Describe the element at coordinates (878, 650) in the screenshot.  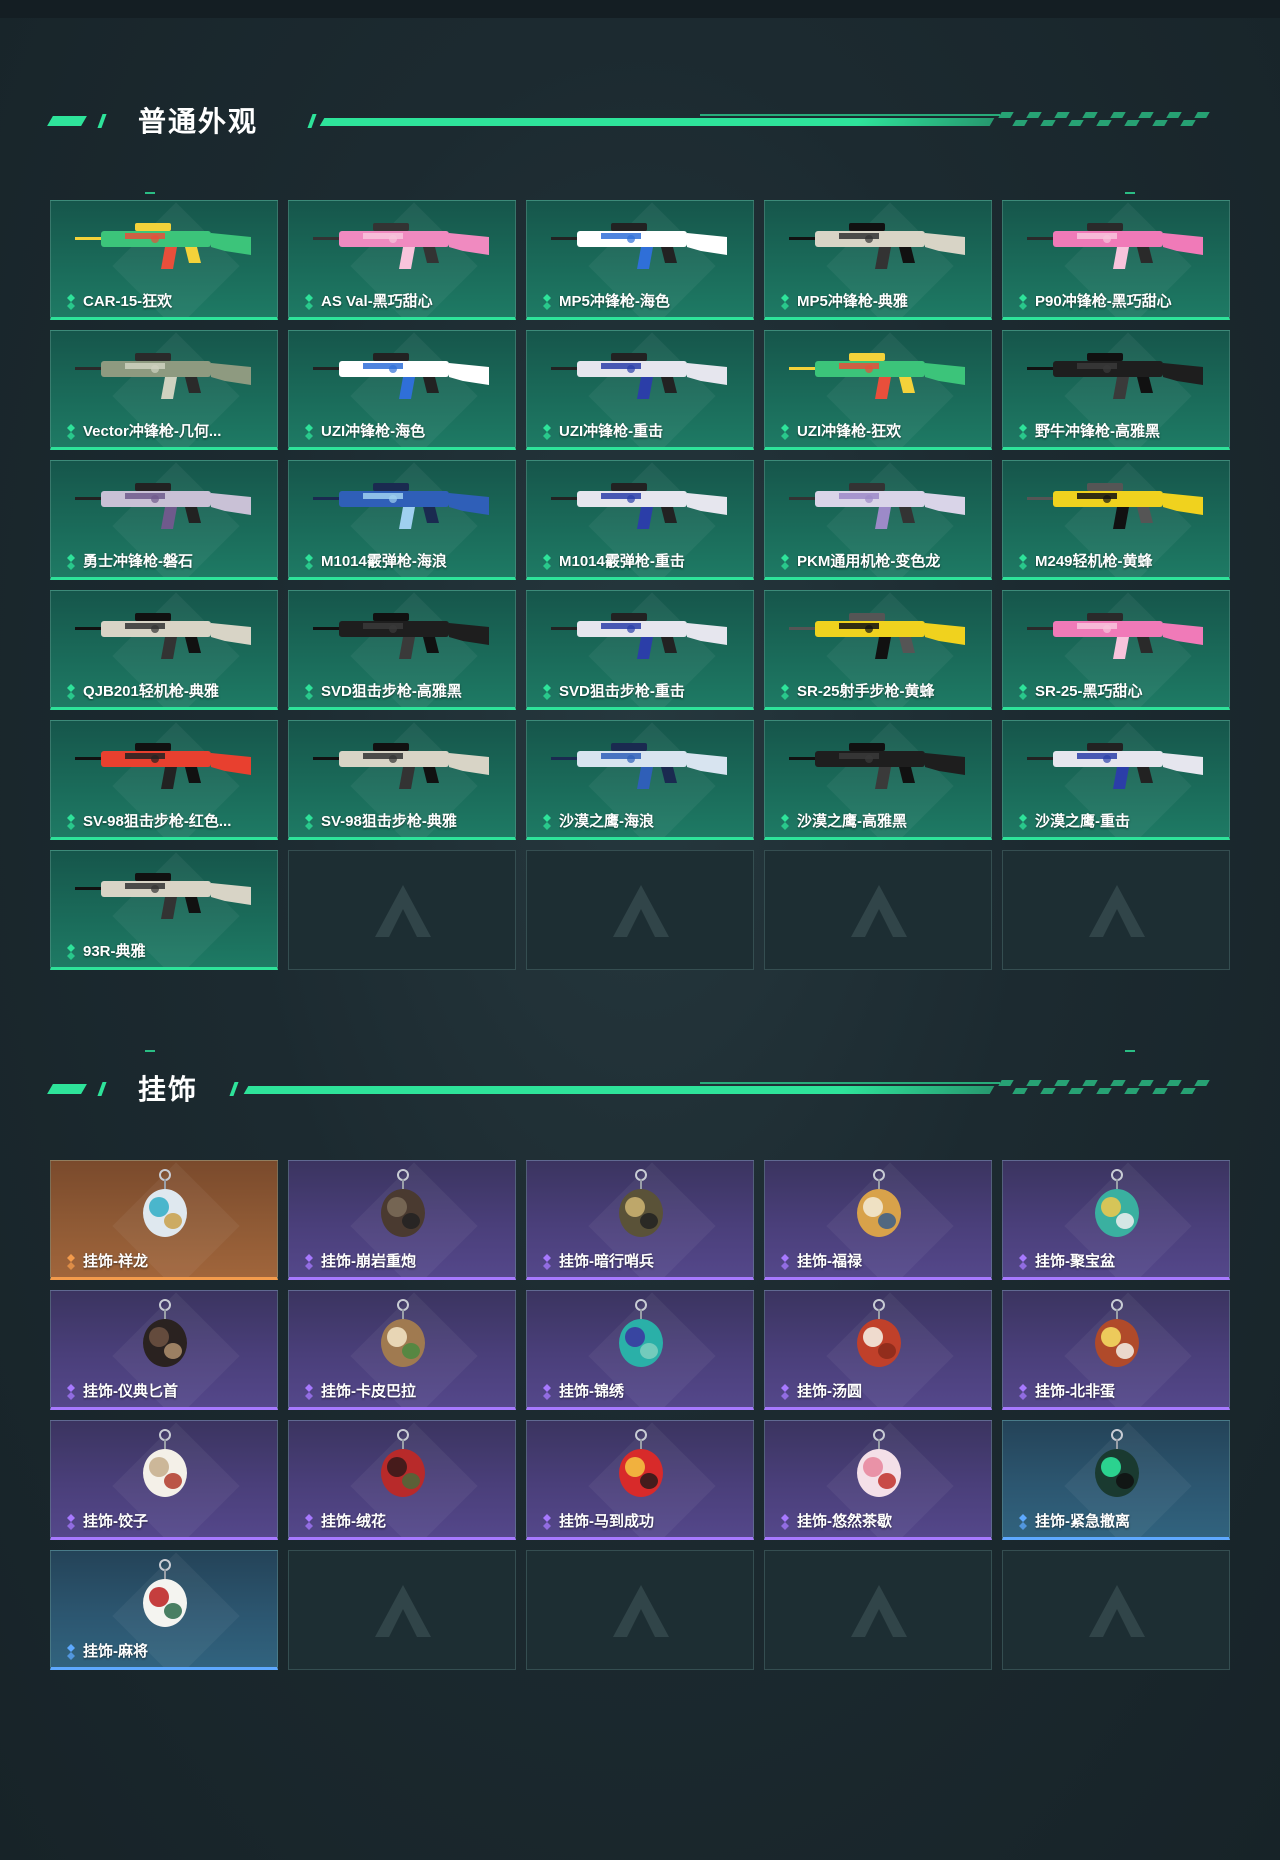
I see `weapon-skin-card: SR-25射手步枪-黄蜂` at that location.